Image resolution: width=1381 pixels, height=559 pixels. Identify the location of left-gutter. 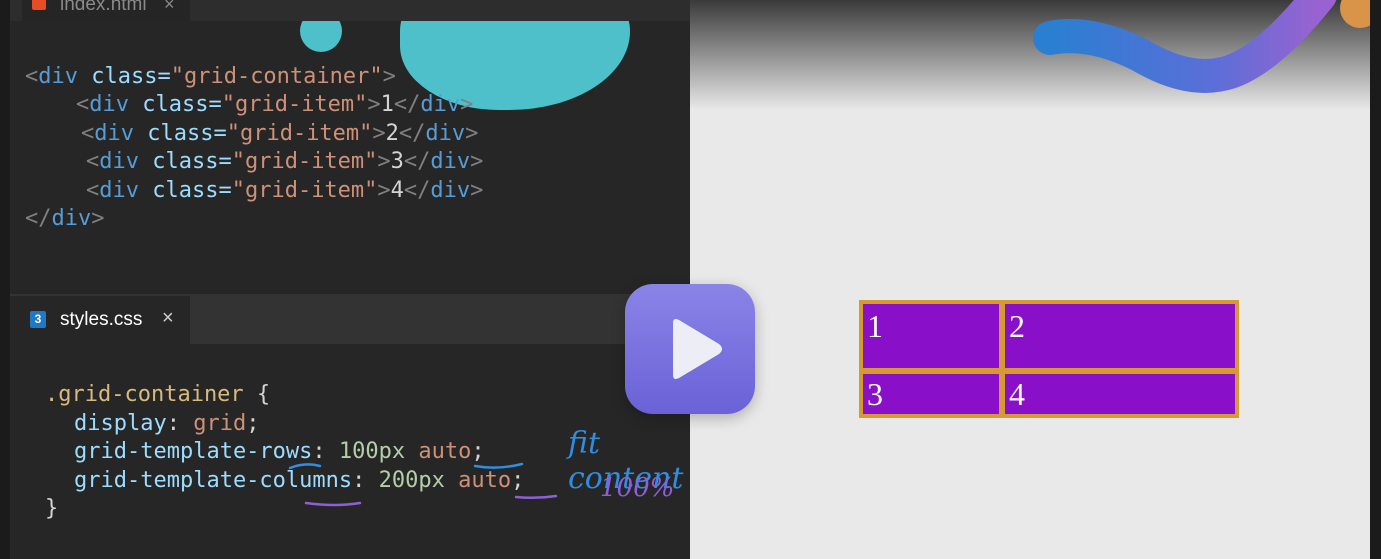
(5, 279).